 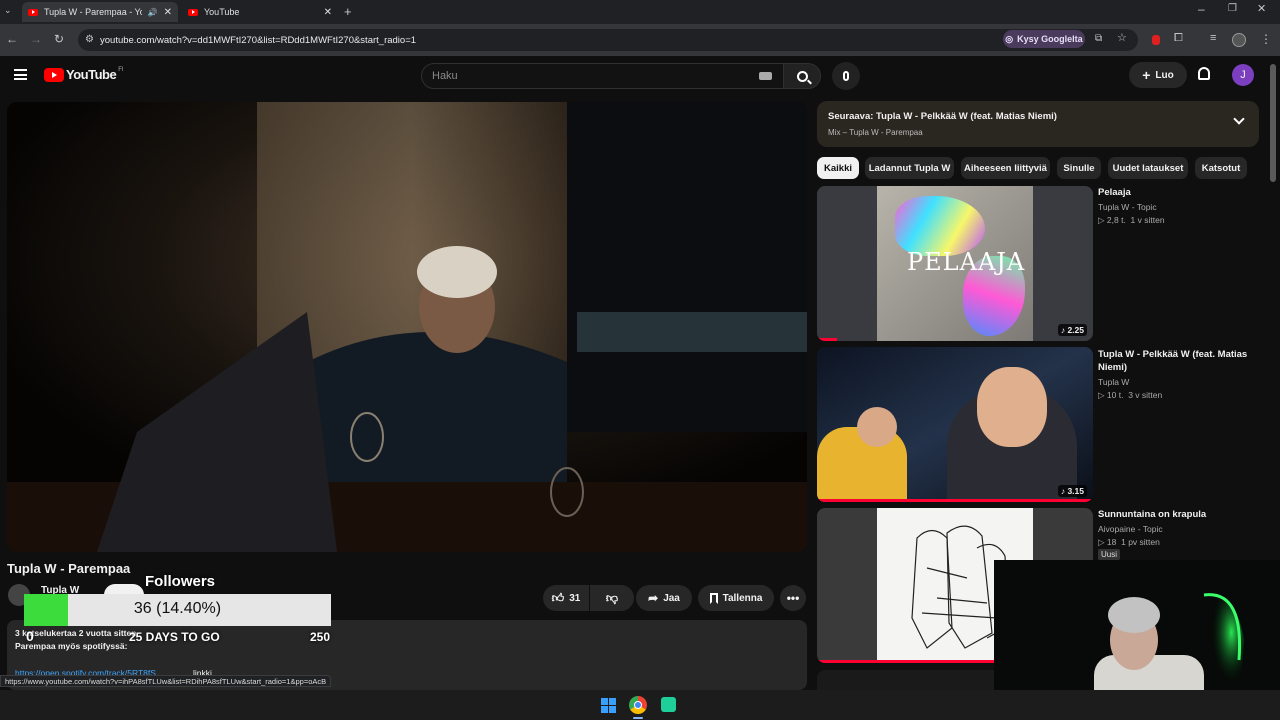 I want to click on page-scrollbar, so click(x=1273, y=123).